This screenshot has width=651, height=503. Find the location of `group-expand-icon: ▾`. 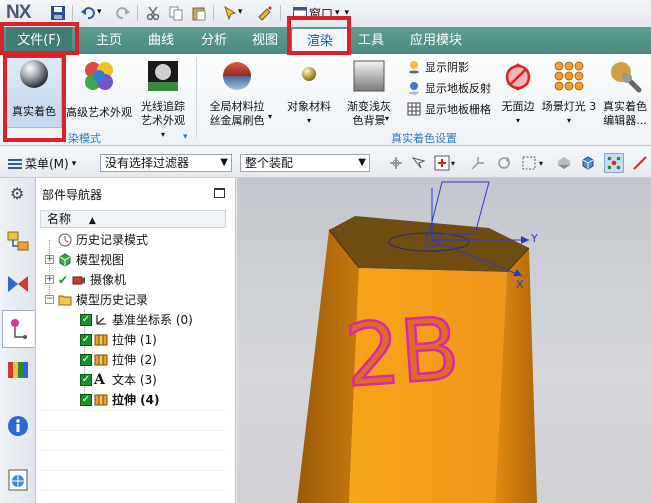

group-expand-icon: ▾ is located at coordinates (185, 137).